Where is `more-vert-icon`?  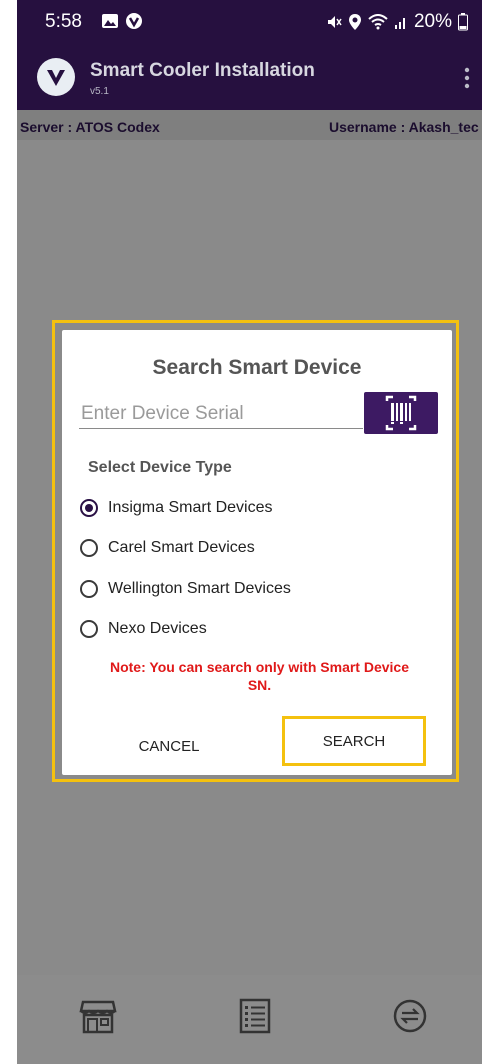 more-vert-icon is located at coordinates (467, 78).